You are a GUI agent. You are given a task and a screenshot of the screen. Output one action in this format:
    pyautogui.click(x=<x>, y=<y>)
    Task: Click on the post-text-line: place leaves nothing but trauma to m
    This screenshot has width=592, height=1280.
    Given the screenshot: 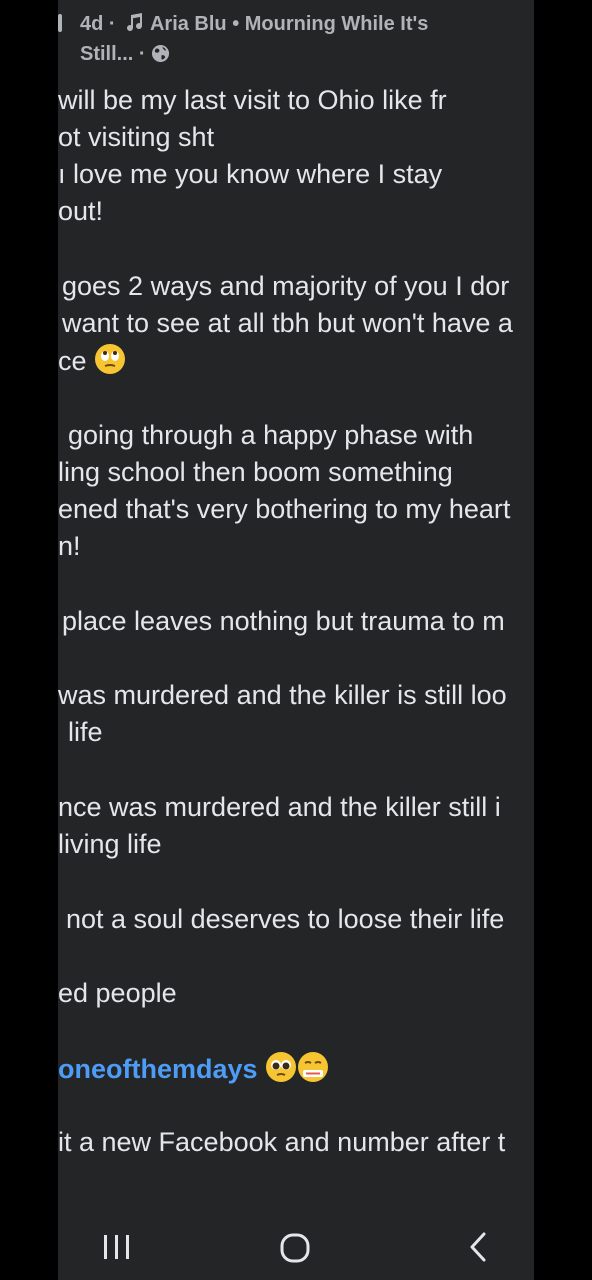 What is the action you would take?
    pyautogui.click(x=283, y=621)
    